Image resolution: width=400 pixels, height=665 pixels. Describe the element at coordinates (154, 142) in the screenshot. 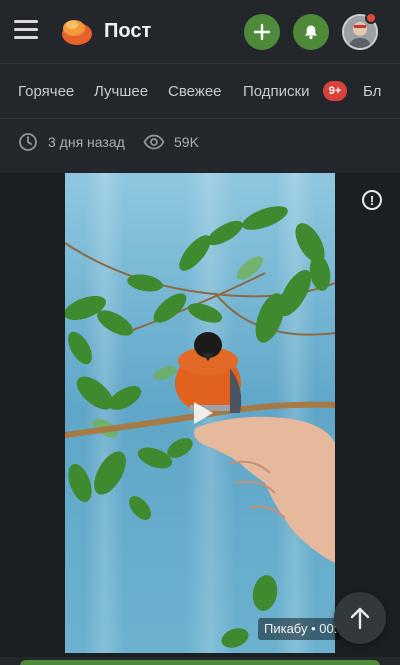

I see `eye-icon` at that location.